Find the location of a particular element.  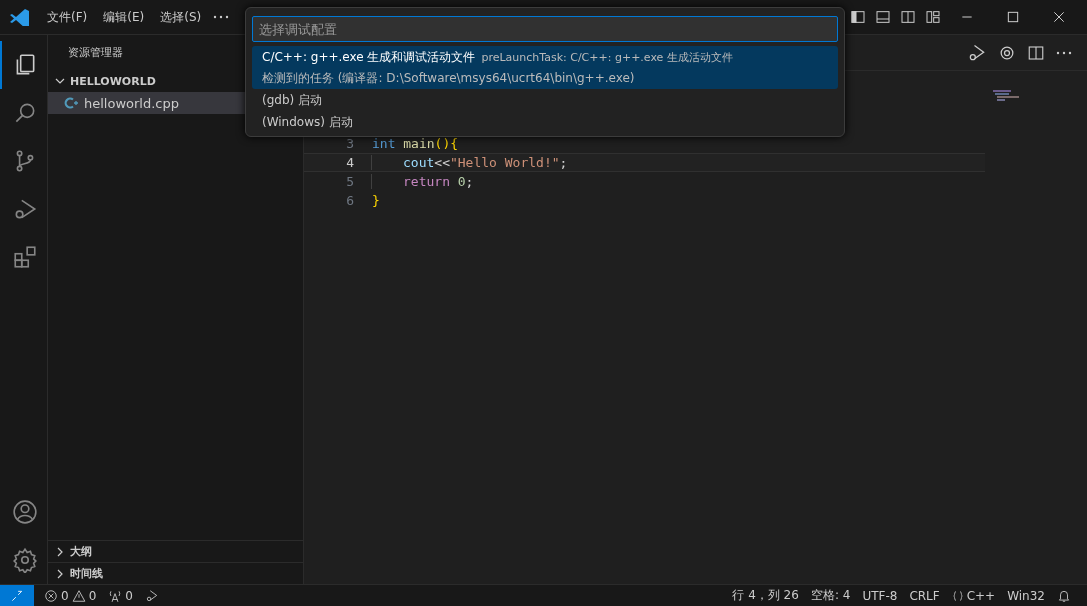

extensions-icon is located at coordinates (24, 257).